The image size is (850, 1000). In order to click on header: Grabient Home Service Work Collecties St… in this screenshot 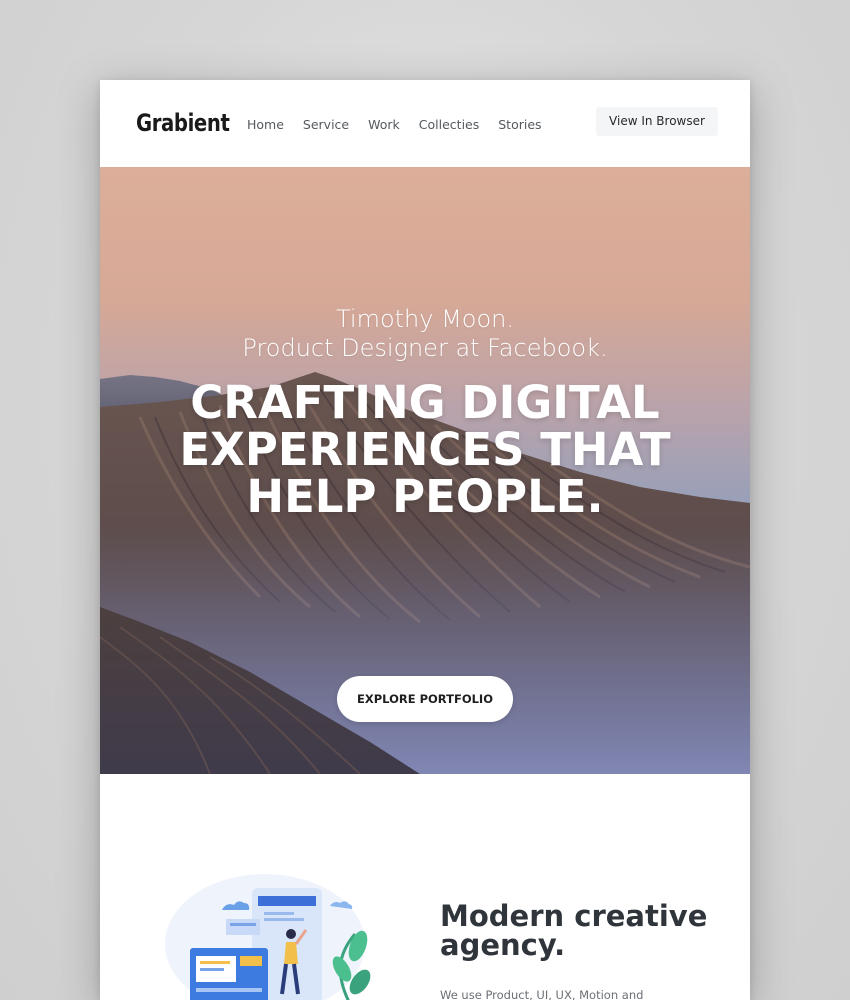, I will do `click(425, 123)`.